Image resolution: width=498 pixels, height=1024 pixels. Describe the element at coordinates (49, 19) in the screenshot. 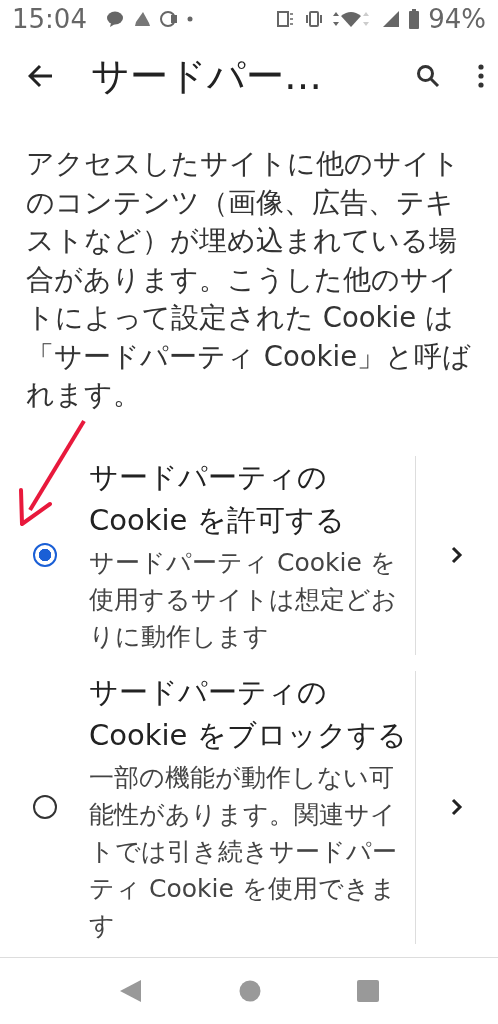

I see `status-time: 15:04` at that location.